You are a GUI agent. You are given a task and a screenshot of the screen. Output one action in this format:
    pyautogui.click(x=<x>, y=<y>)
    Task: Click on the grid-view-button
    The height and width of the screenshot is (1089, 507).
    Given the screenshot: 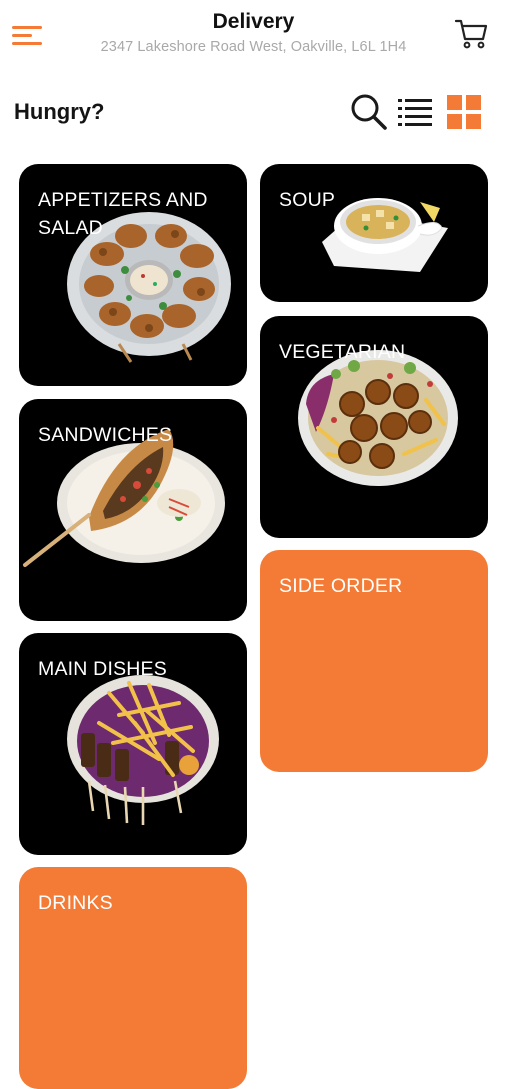 What is the action you would take?
    pyautogui.click(x=464, y=112)
    